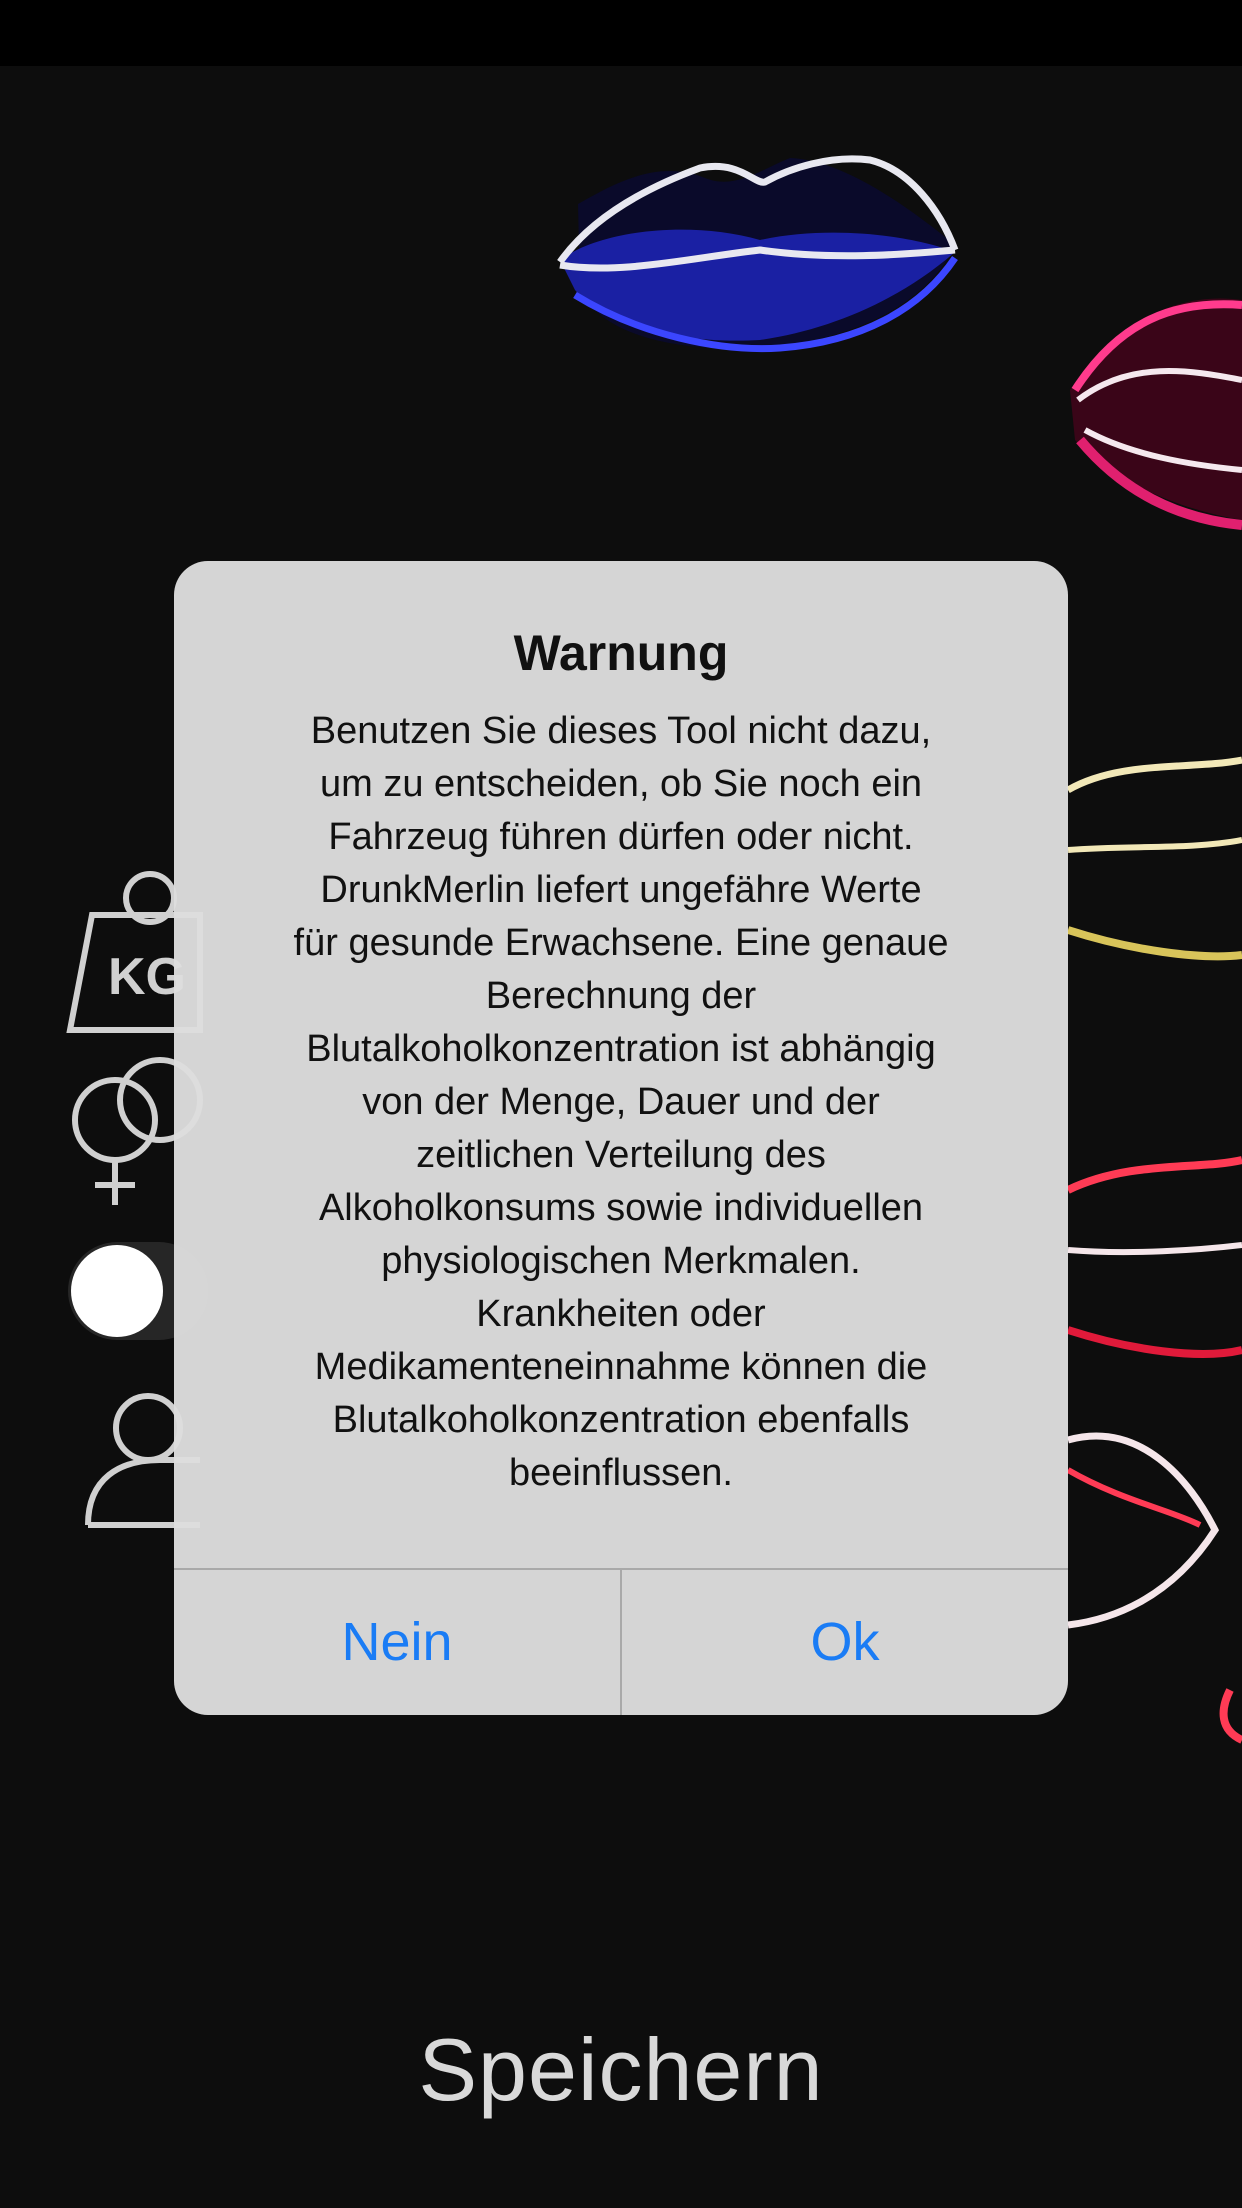 This screenshot has width=1242, height=2208. I want to click on alert-title: Warnung, so click(621, 653).